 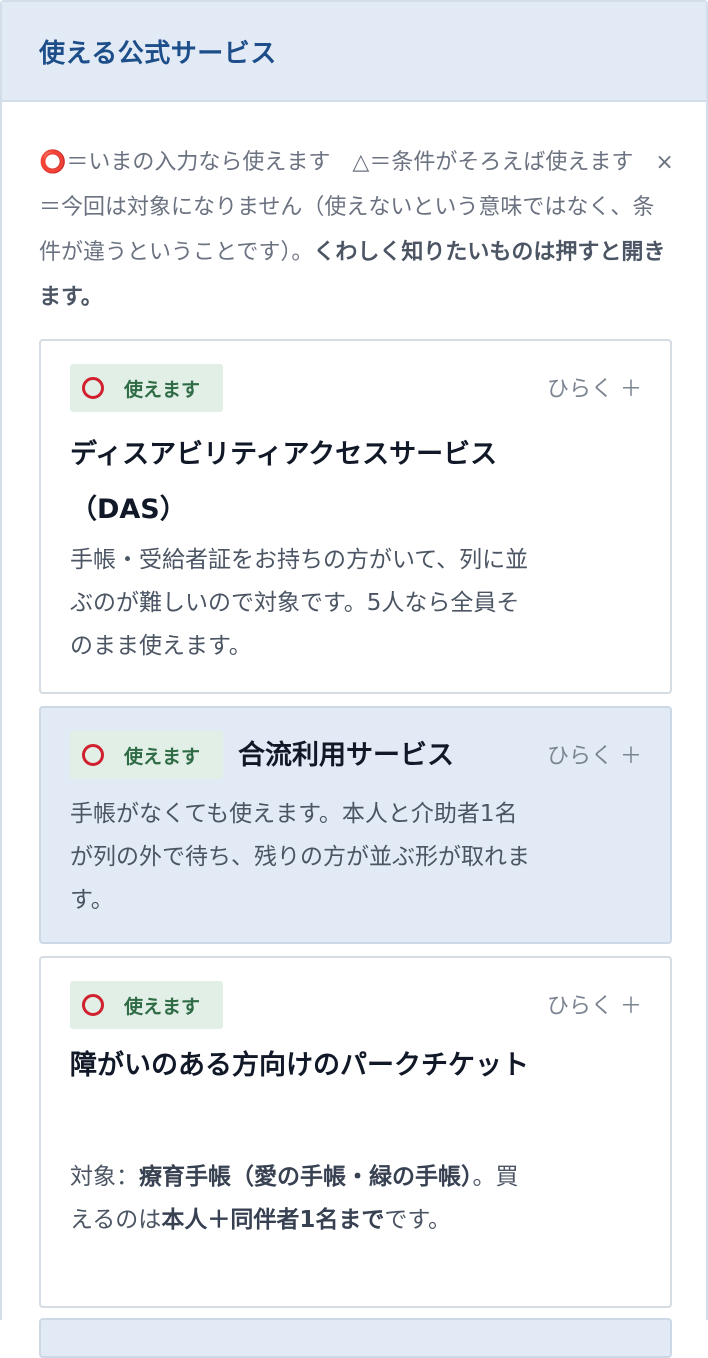 I want to click on panel-header: 使える公式サービス, so click(x=354, y=52).